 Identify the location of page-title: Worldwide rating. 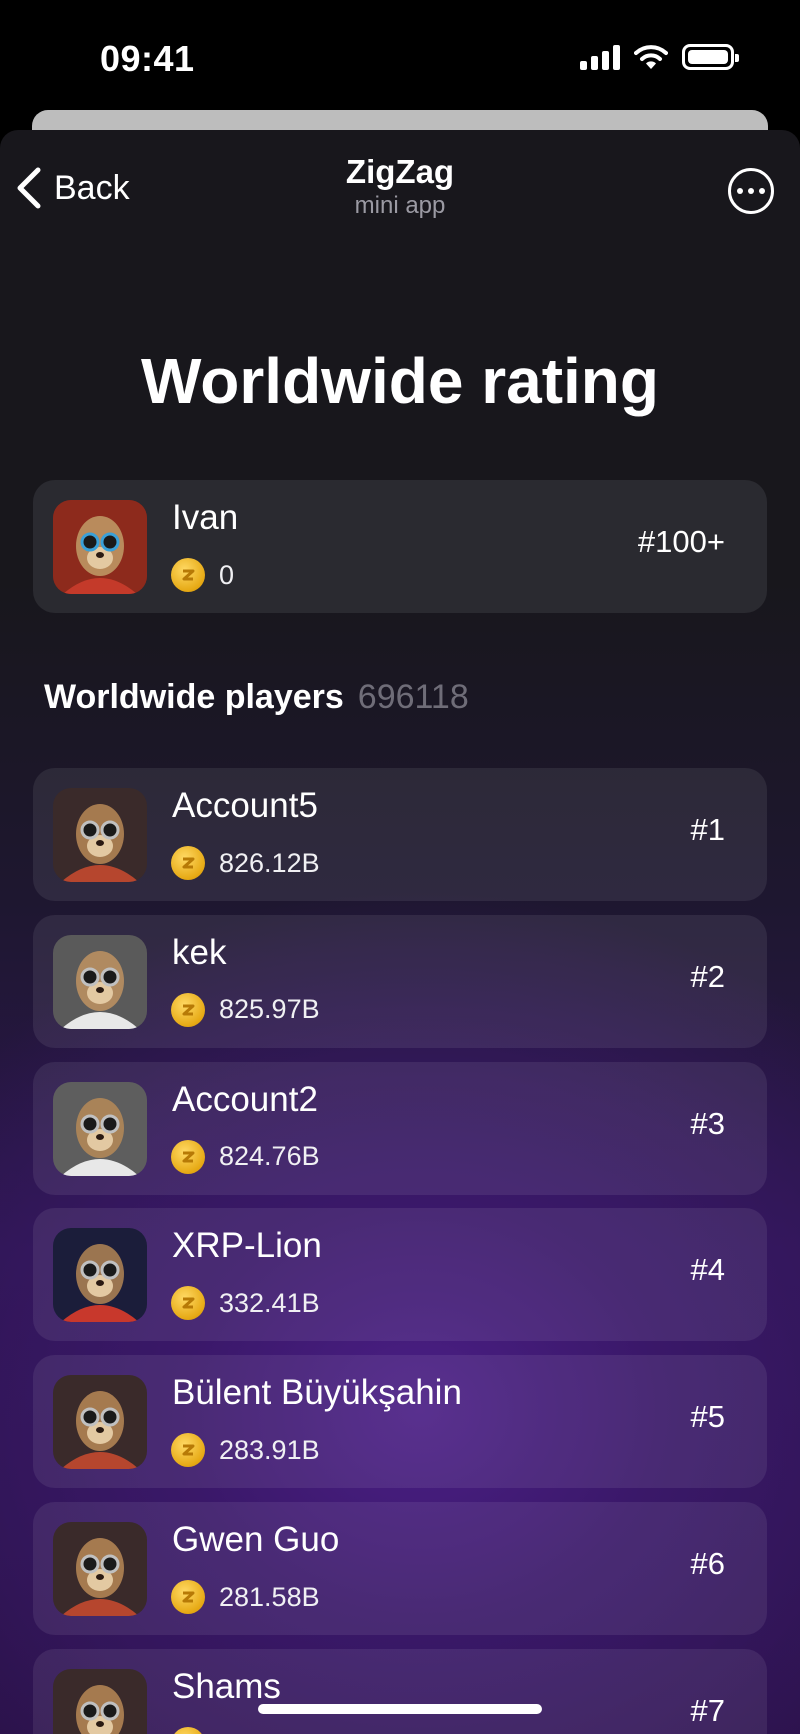
(400, 381).